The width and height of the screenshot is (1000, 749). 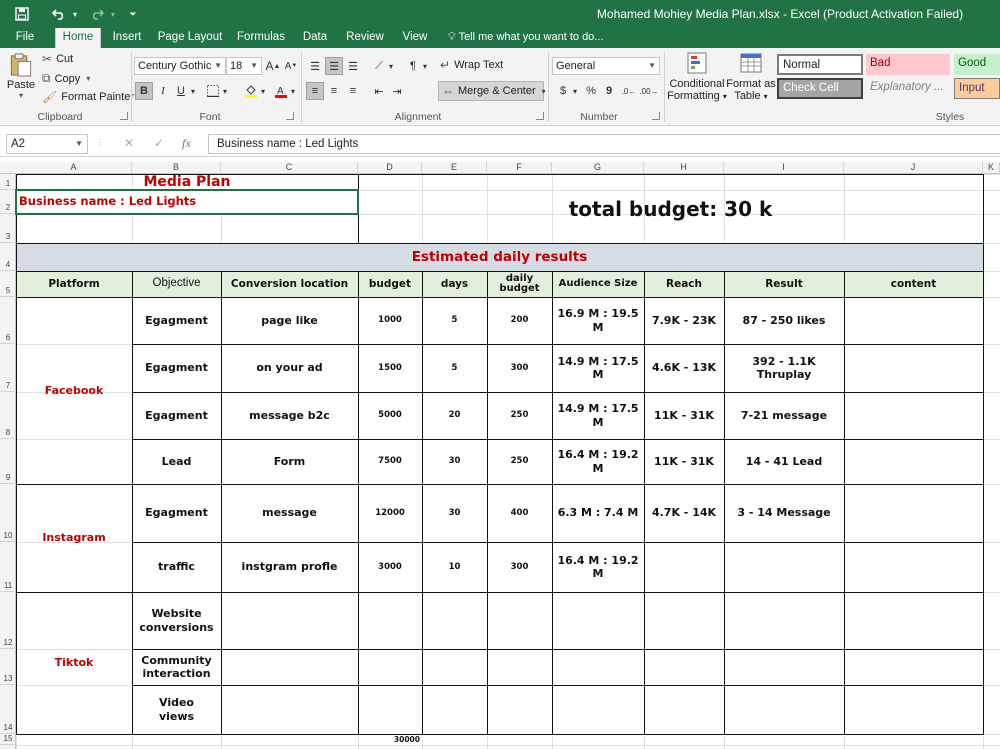 What do you see at coordinates (290, 116) in the screenshot?
I see `font-launcher-icon` at bounding box center [290, 116].